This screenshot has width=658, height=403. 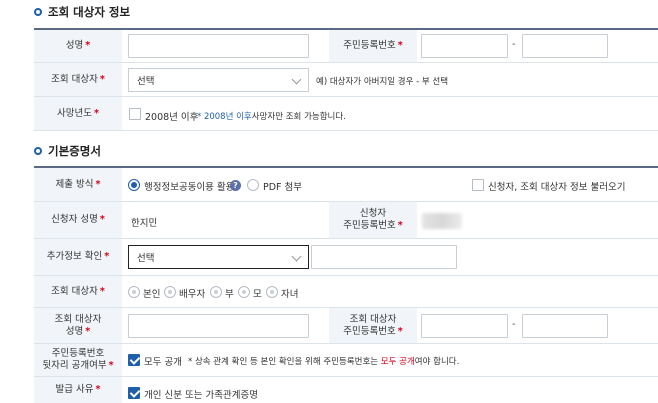 What do you see at coordinates (163, 362) in the screenshot?
I see `disclose-all-label: 모두 공개` at bounding box center [163, 362].